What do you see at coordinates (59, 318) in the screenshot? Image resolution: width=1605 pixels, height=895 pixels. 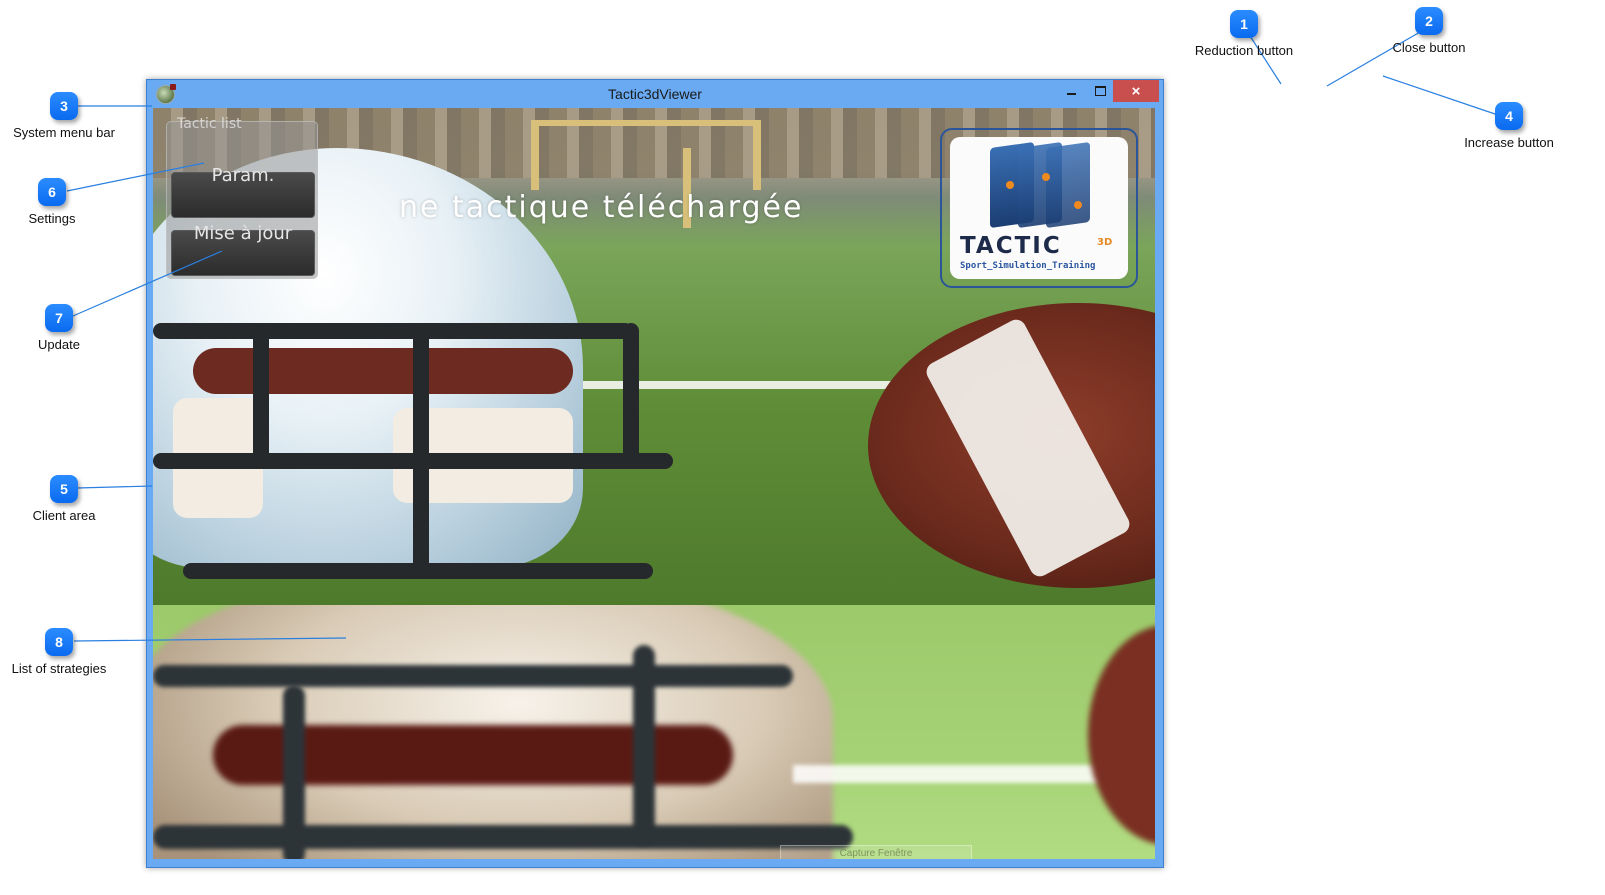 I see `callout-7: 7` at bounding box center [59, 318].